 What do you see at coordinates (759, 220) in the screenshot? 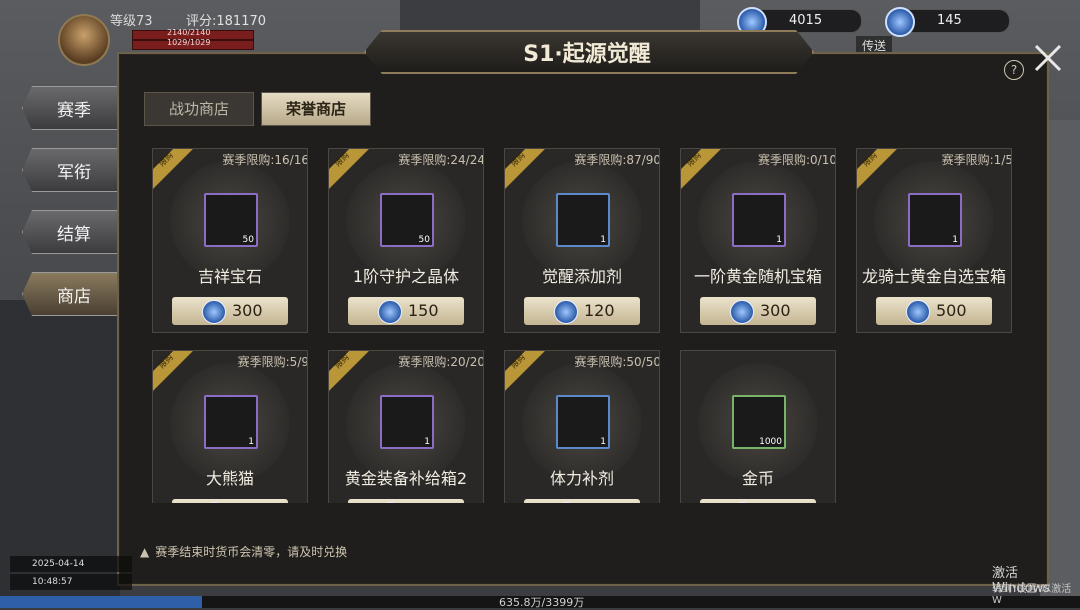
I see `mystery-box-icon: 1` at bounding box center [759, 220].